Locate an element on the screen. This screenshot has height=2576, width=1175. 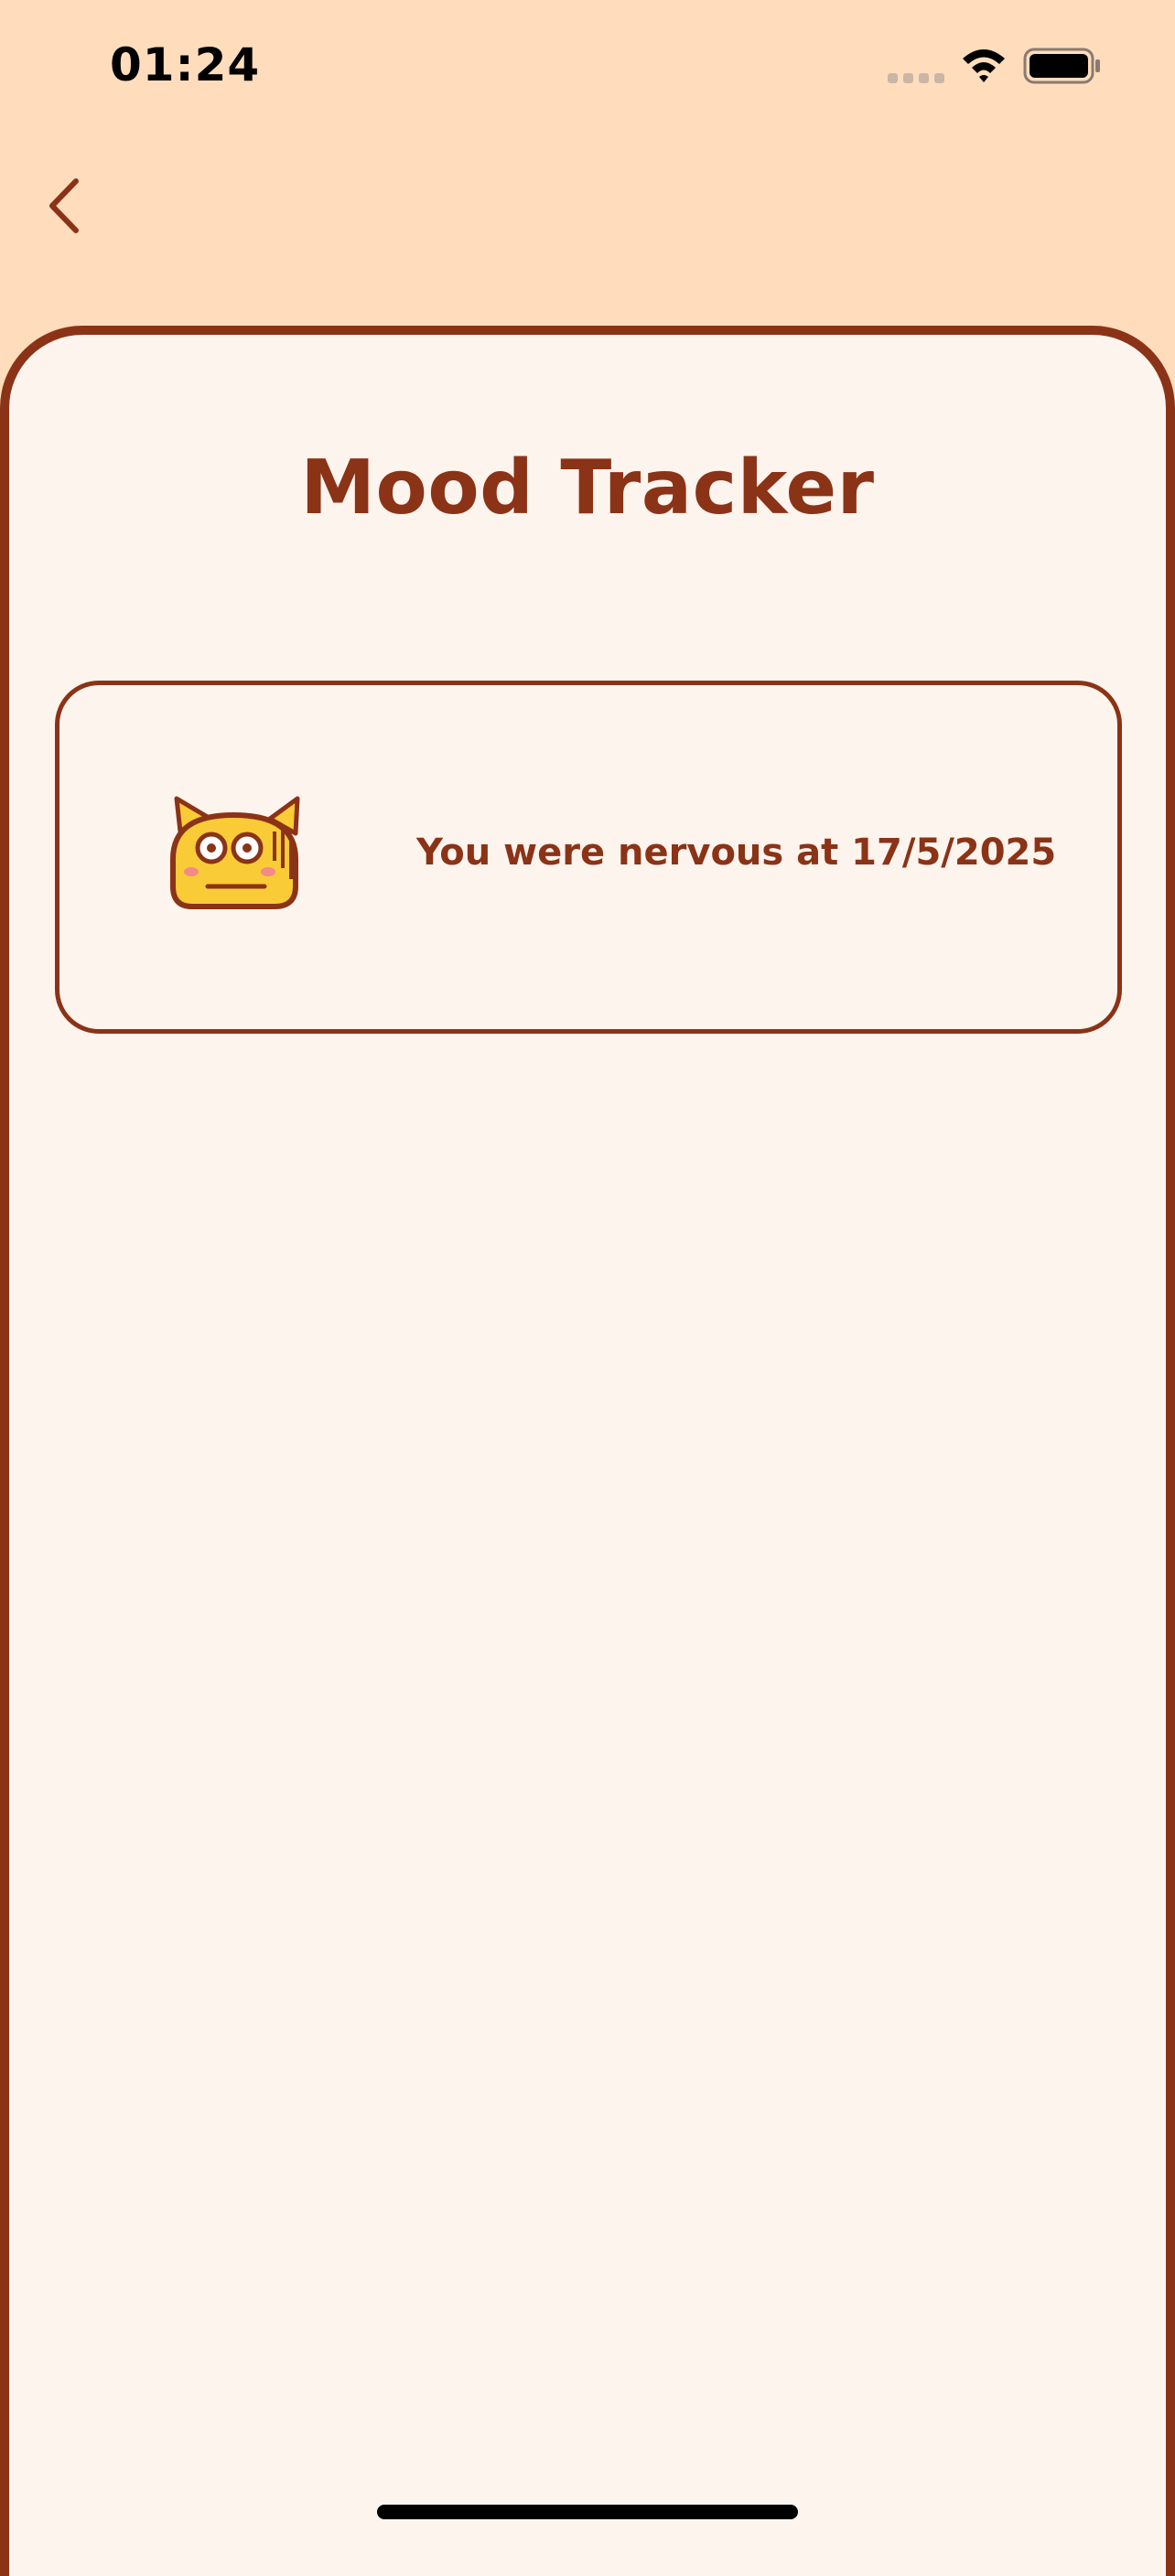
page-title: Mood Tracker is located at coordinates (587, 488).